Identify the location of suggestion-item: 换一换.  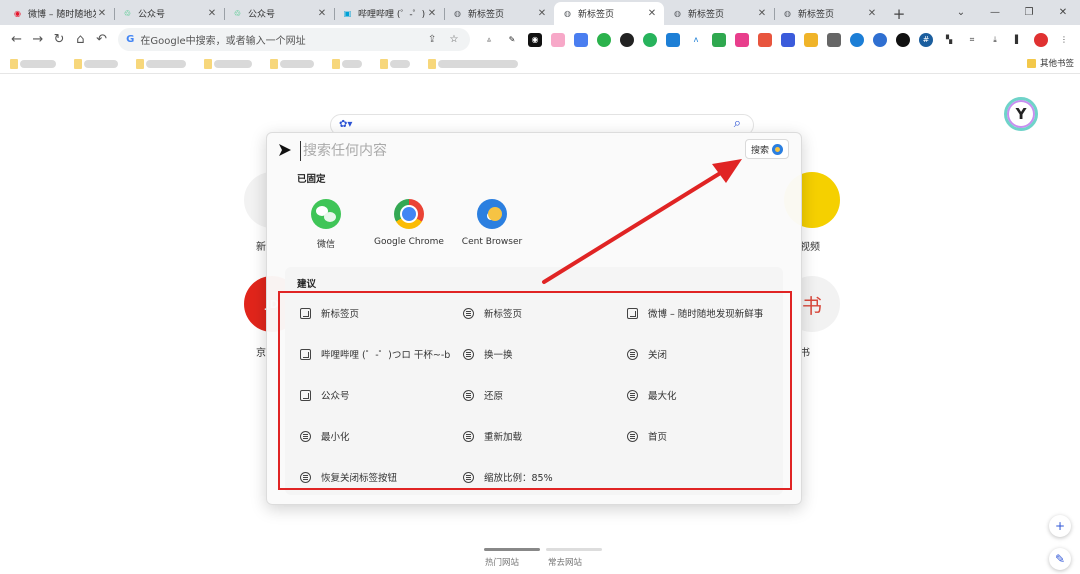
(538, 354).